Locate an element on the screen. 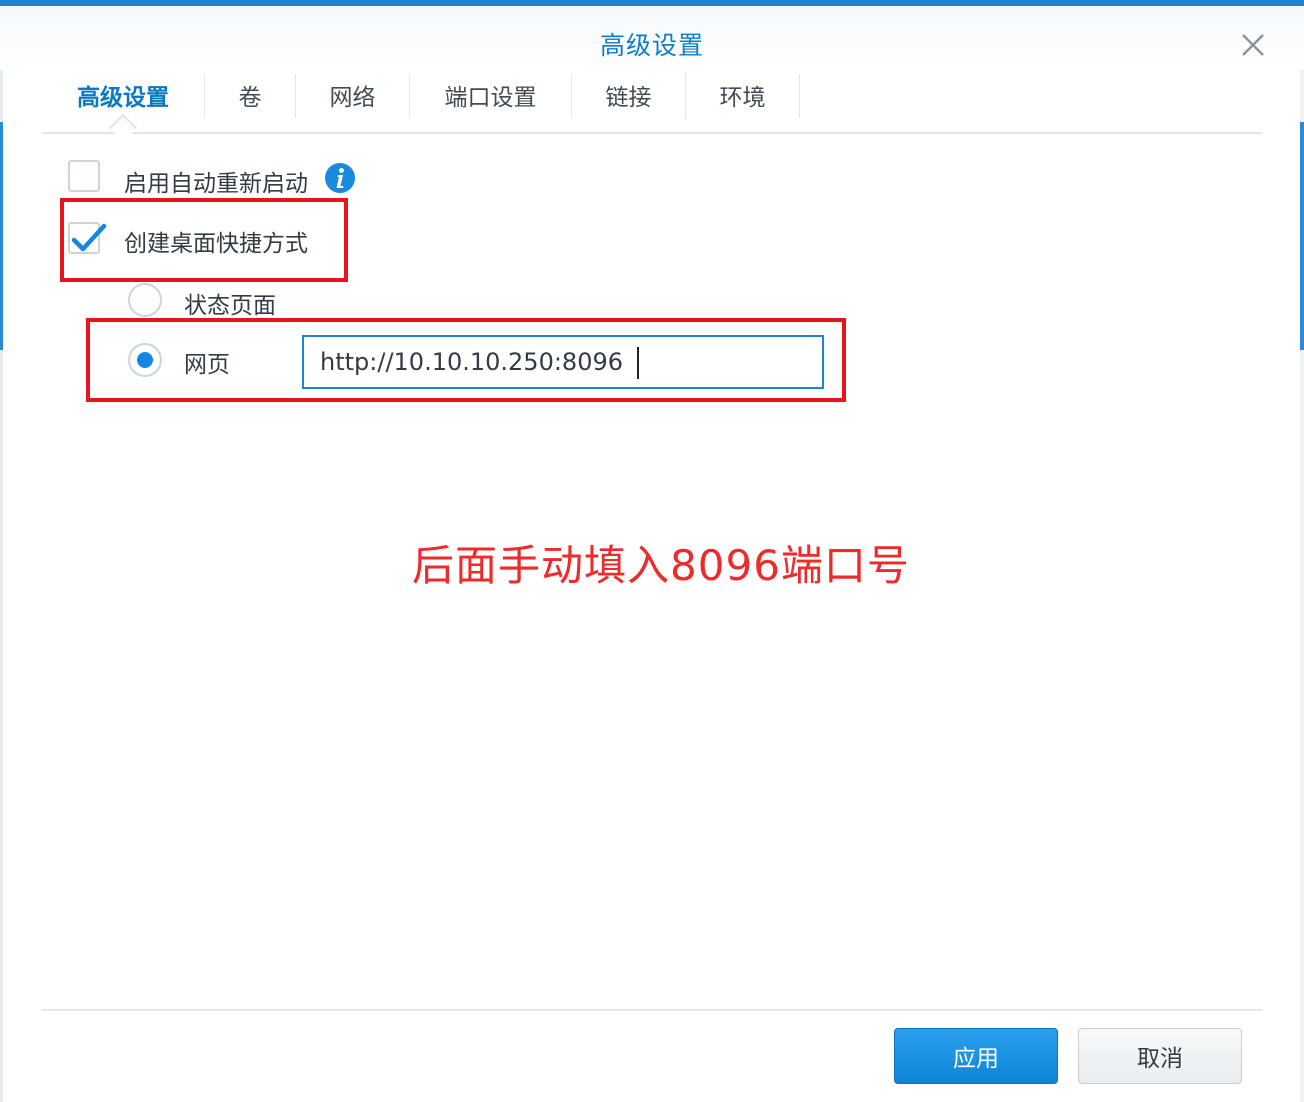  close-icon is located at coordinates (1253, 45).